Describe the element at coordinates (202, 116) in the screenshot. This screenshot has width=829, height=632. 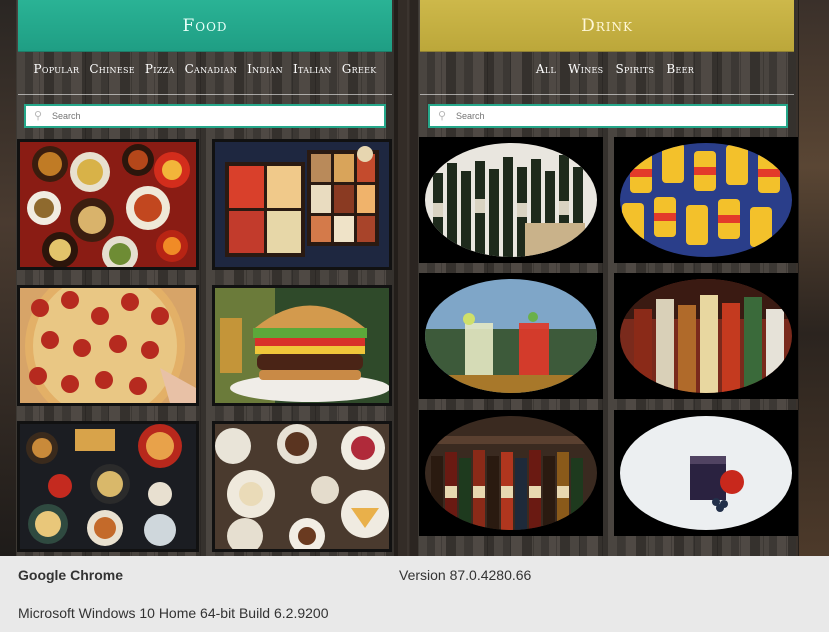
I see `food-search-input` at that location.